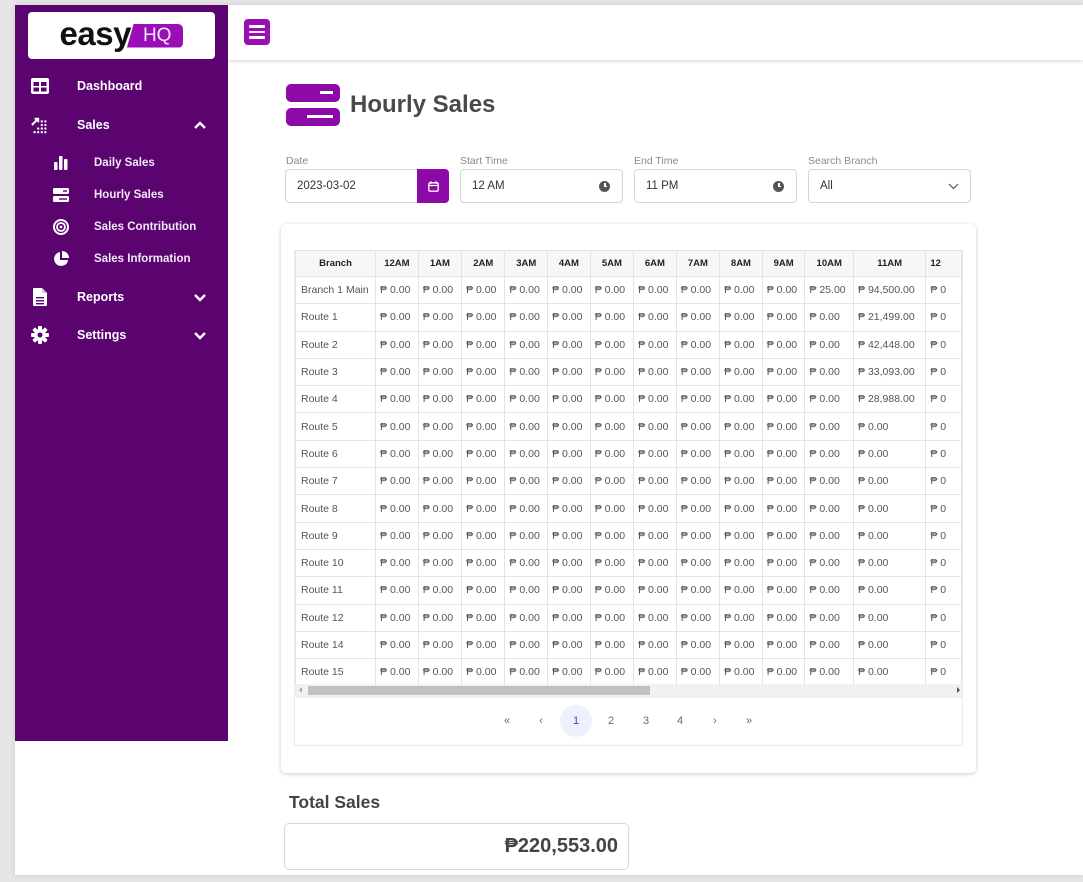 The image size is (1083, 882). I want to click on menu-toggle-button, so click(257, 32).